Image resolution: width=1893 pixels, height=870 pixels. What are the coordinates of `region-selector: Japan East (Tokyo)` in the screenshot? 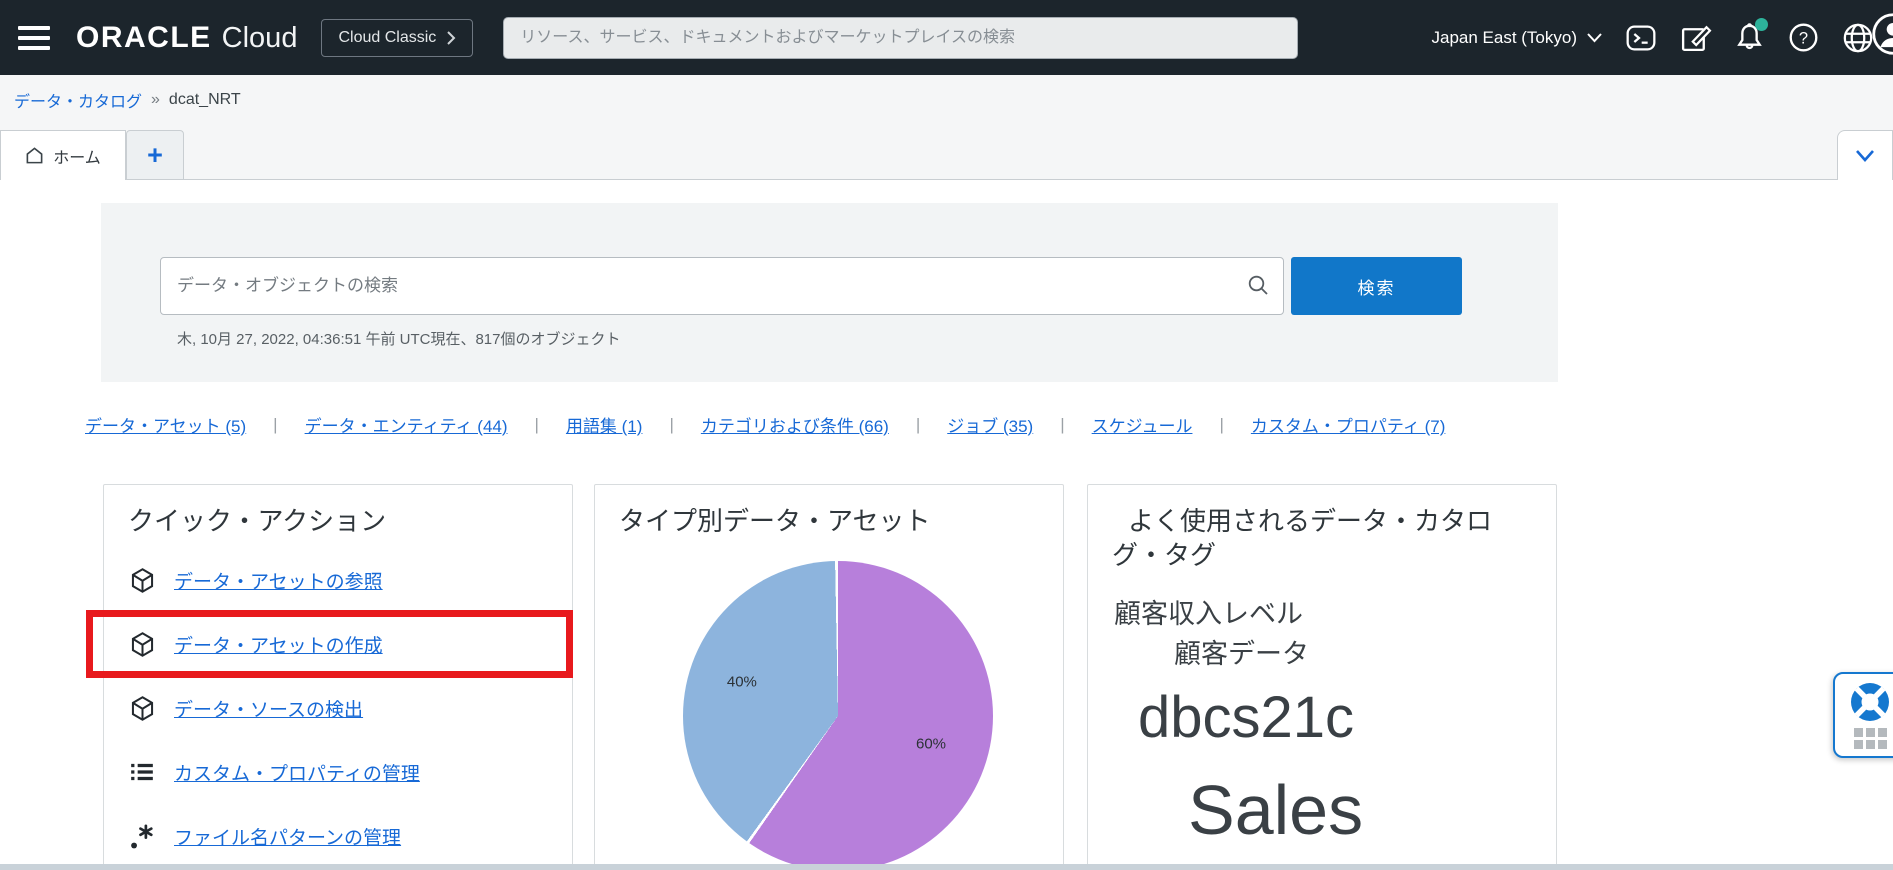 It's located at (1517, 38).